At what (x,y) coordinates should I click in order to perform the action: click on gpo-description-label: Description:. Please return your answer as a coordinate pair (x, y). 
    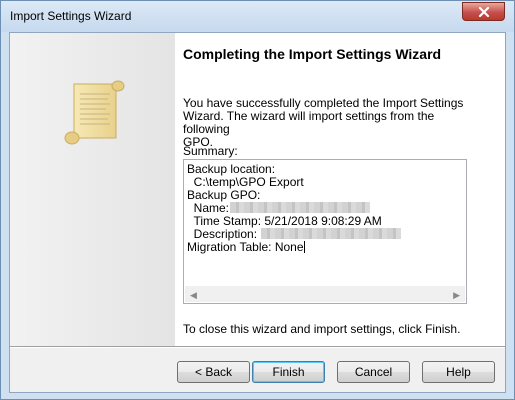
    Looking at the image, I should click on (222, 234).